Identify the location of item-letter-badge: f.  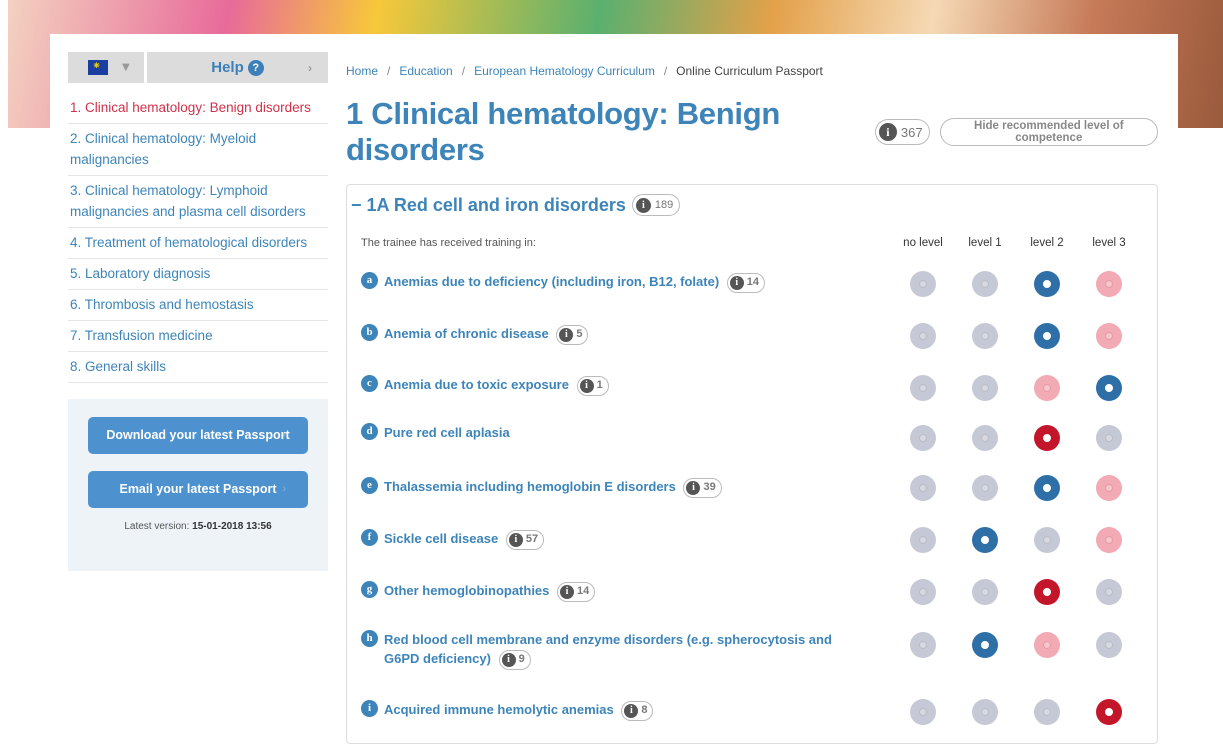
(369, 537).